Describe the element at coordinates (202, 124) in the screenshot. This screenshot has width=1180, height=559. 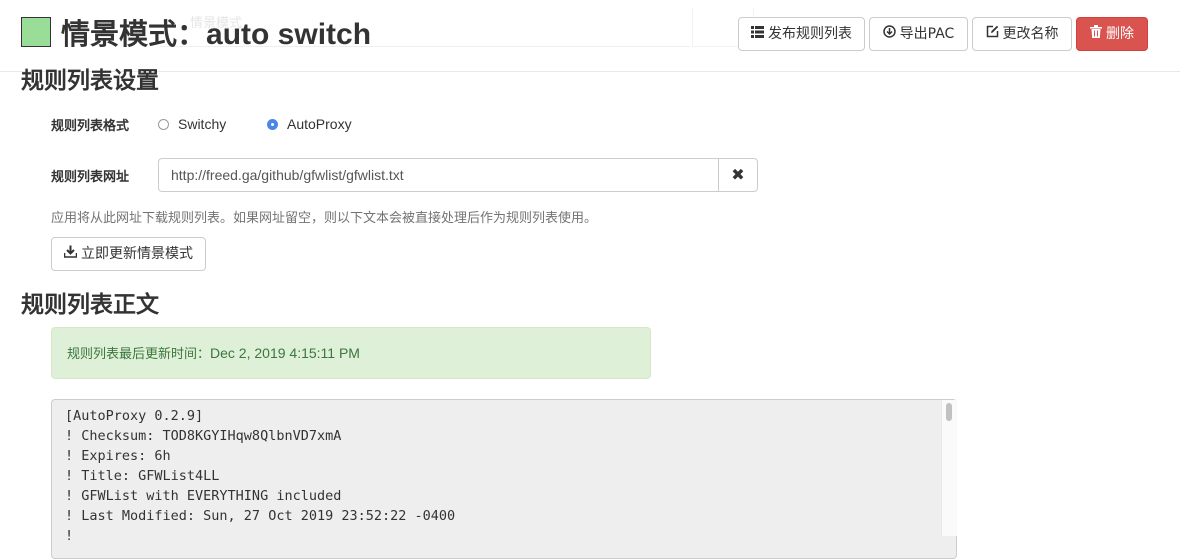
I see `radio-switchy-label: Switchy` at that location.